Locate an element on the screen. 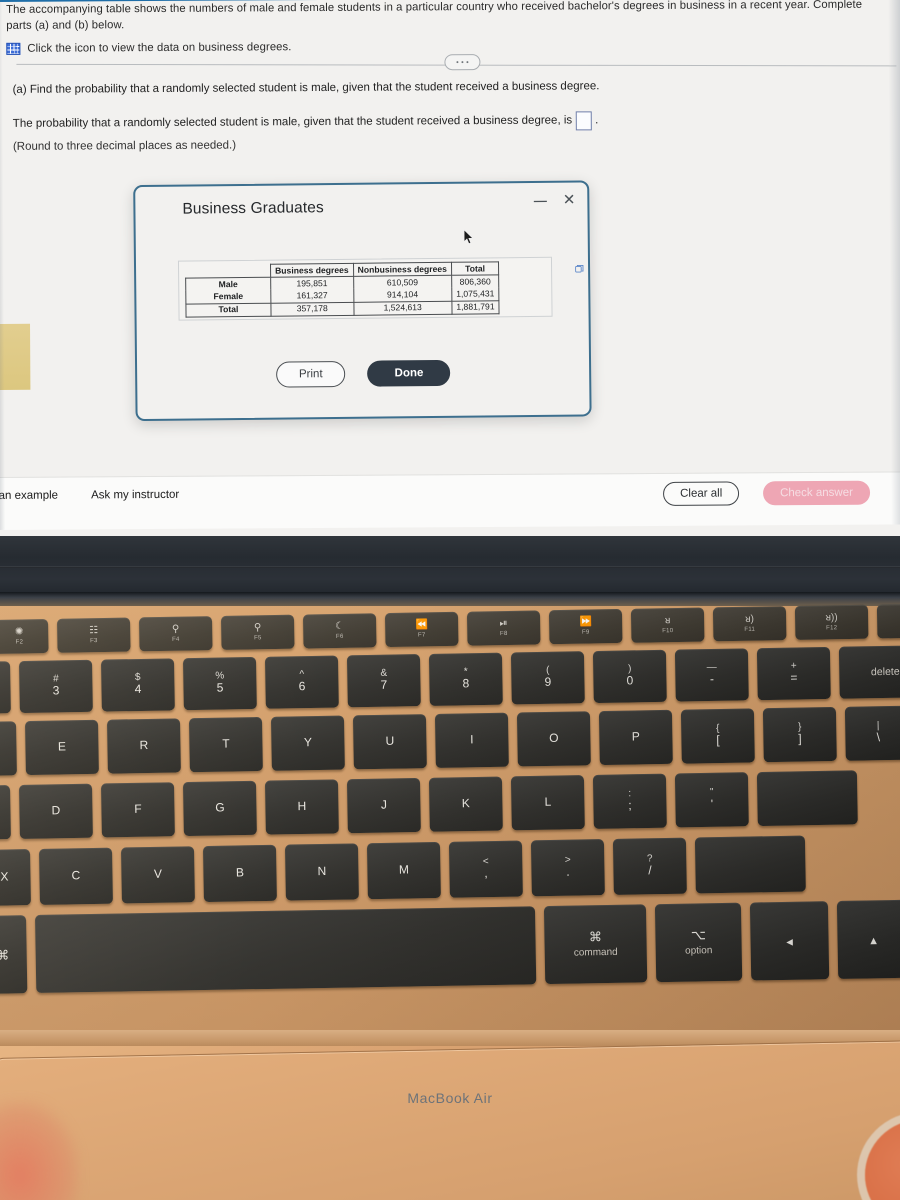 Image resolution: width=900 pixels, height=1200 pixels. key-slash: ? / is located at coordinates (649, 866).